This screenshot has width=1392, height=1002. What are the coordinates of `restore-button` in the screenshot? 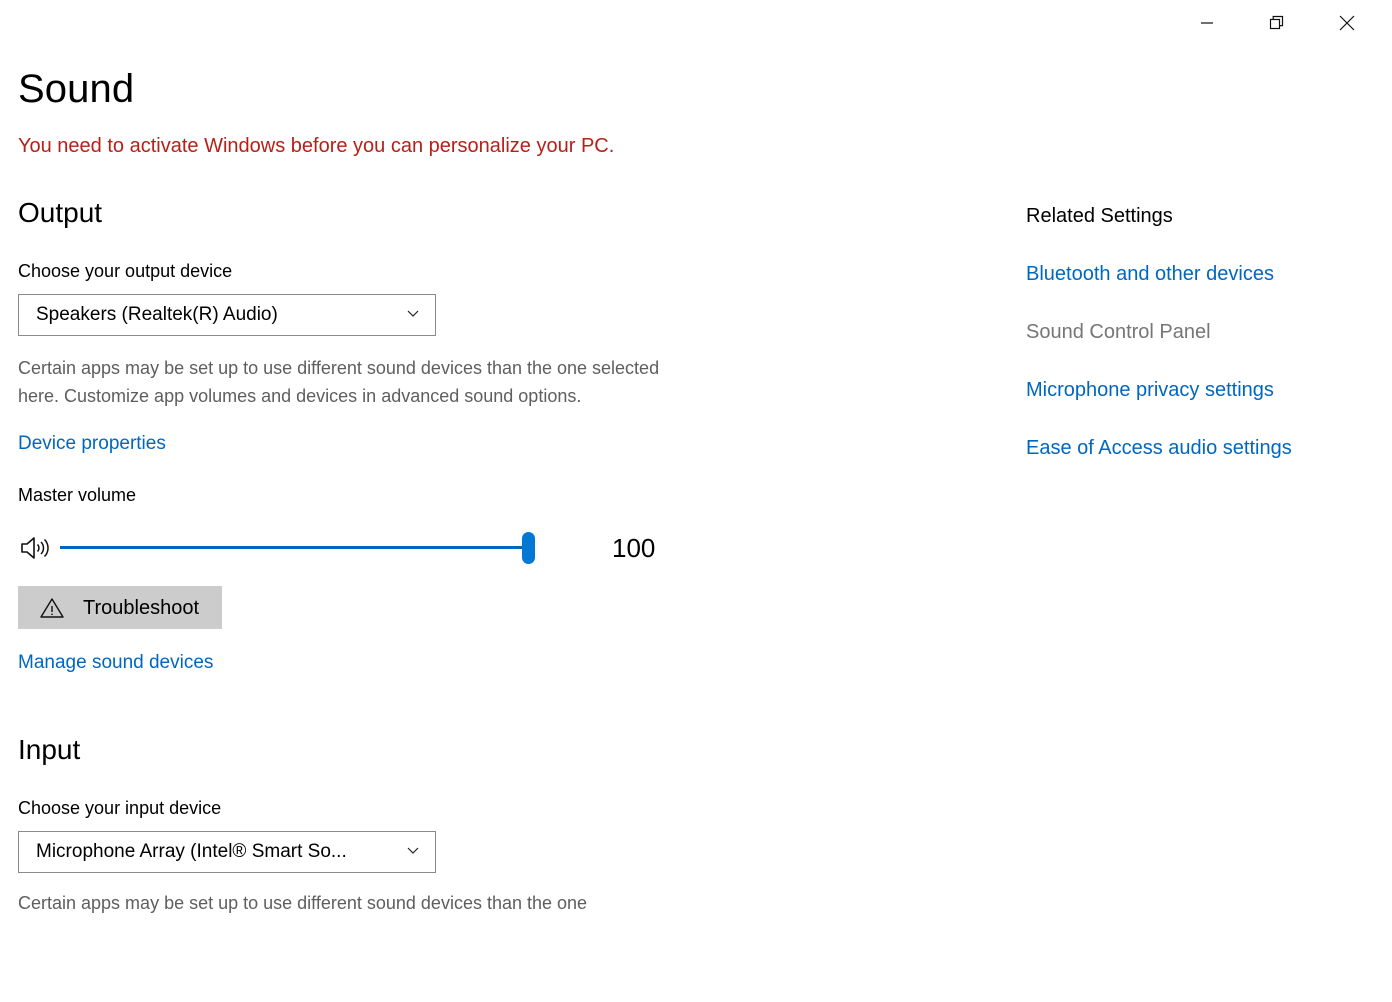 It's located at (1277, 23).